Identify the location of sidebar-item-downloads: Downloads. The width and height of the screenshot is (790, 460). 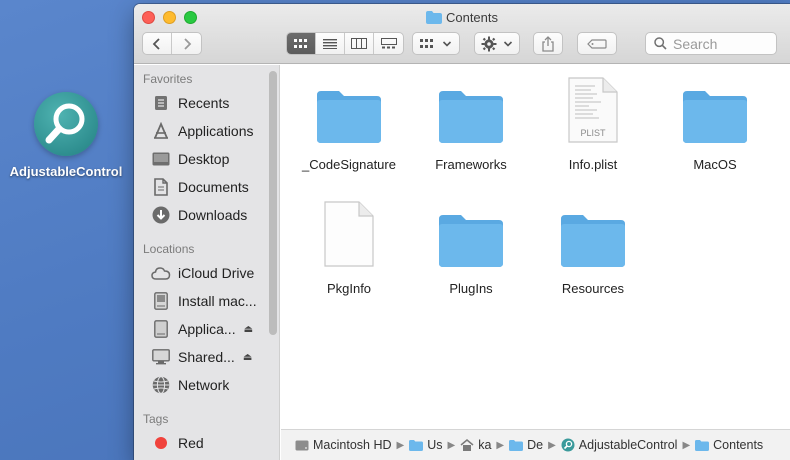
(206, 215).